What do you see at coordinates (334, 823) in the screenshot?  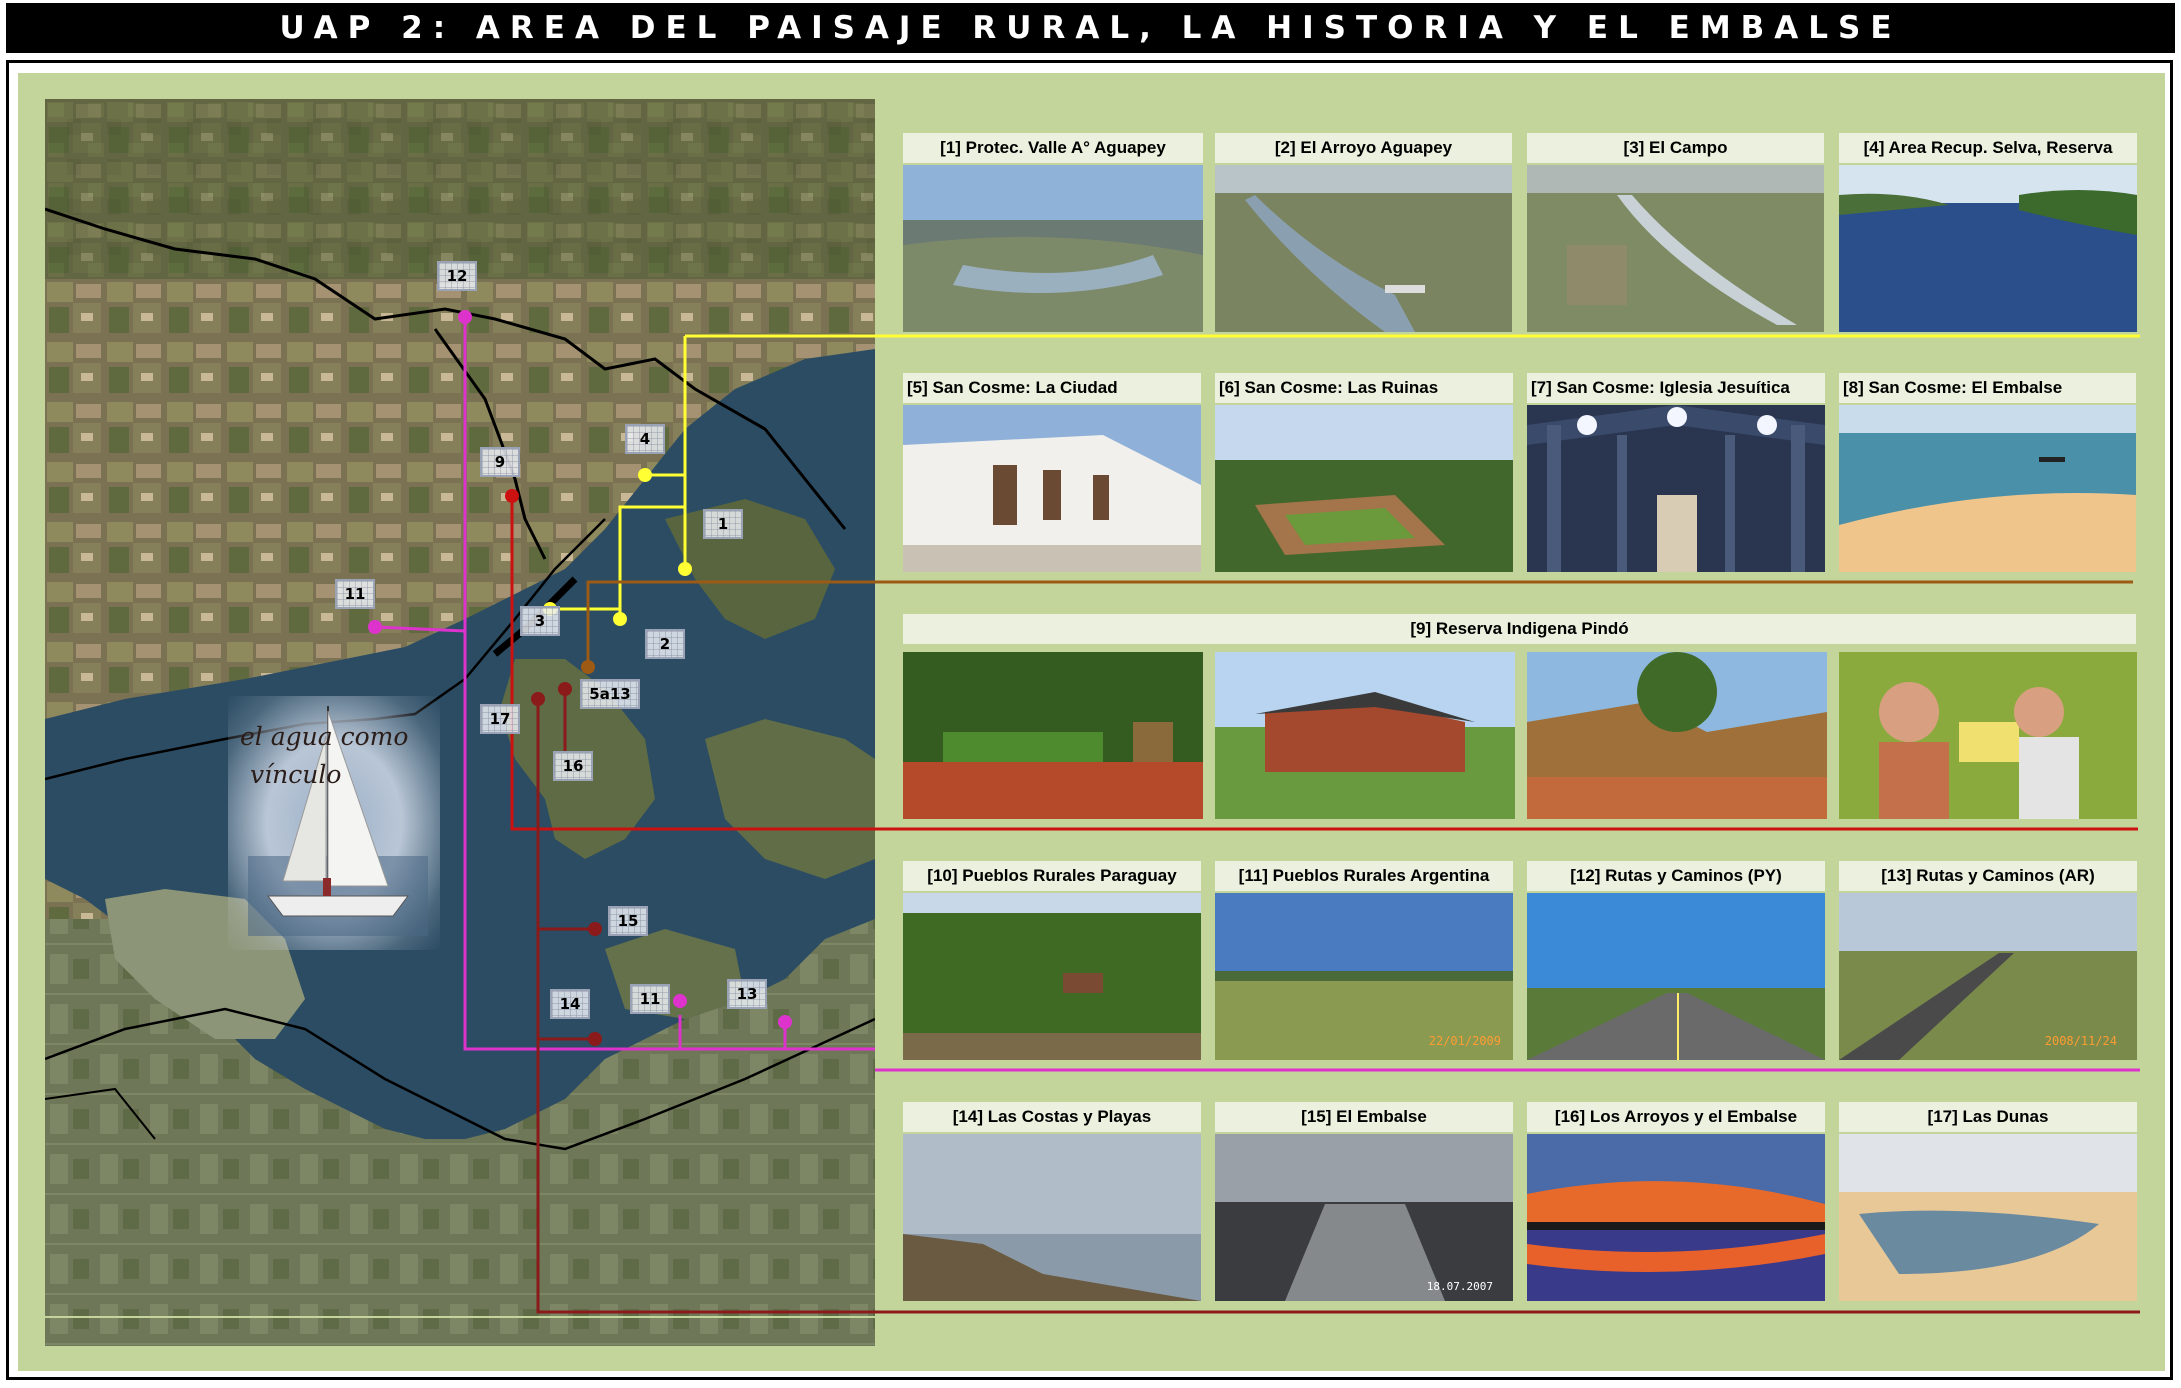 I see `sailboat-inset: el agua como vínculo` at bounding box center [334, 823].